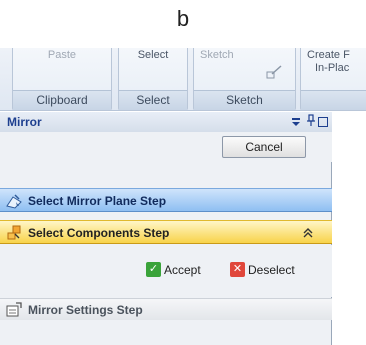 This screenshot has height=345, width=366. What do you see at coordinates (14, 232) in the screenshot?
I see `components-step-icon` at bounding box center [14, 232].